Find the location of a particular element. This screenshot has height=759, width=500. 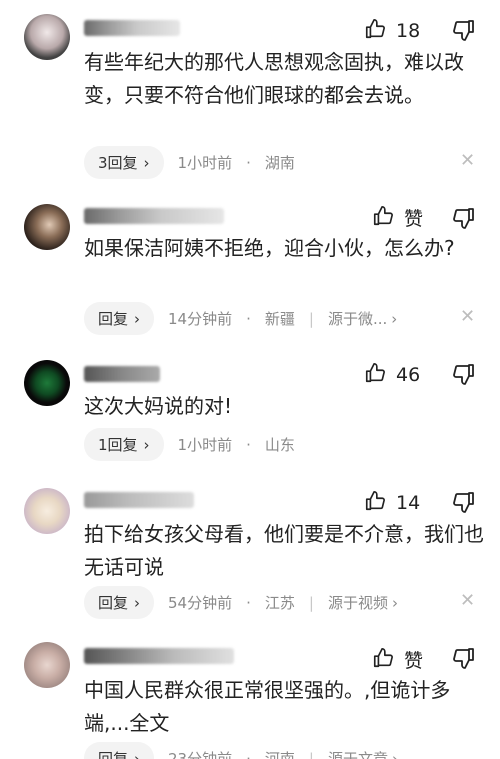

like-button: 18 is located at coordinates (392, 31).